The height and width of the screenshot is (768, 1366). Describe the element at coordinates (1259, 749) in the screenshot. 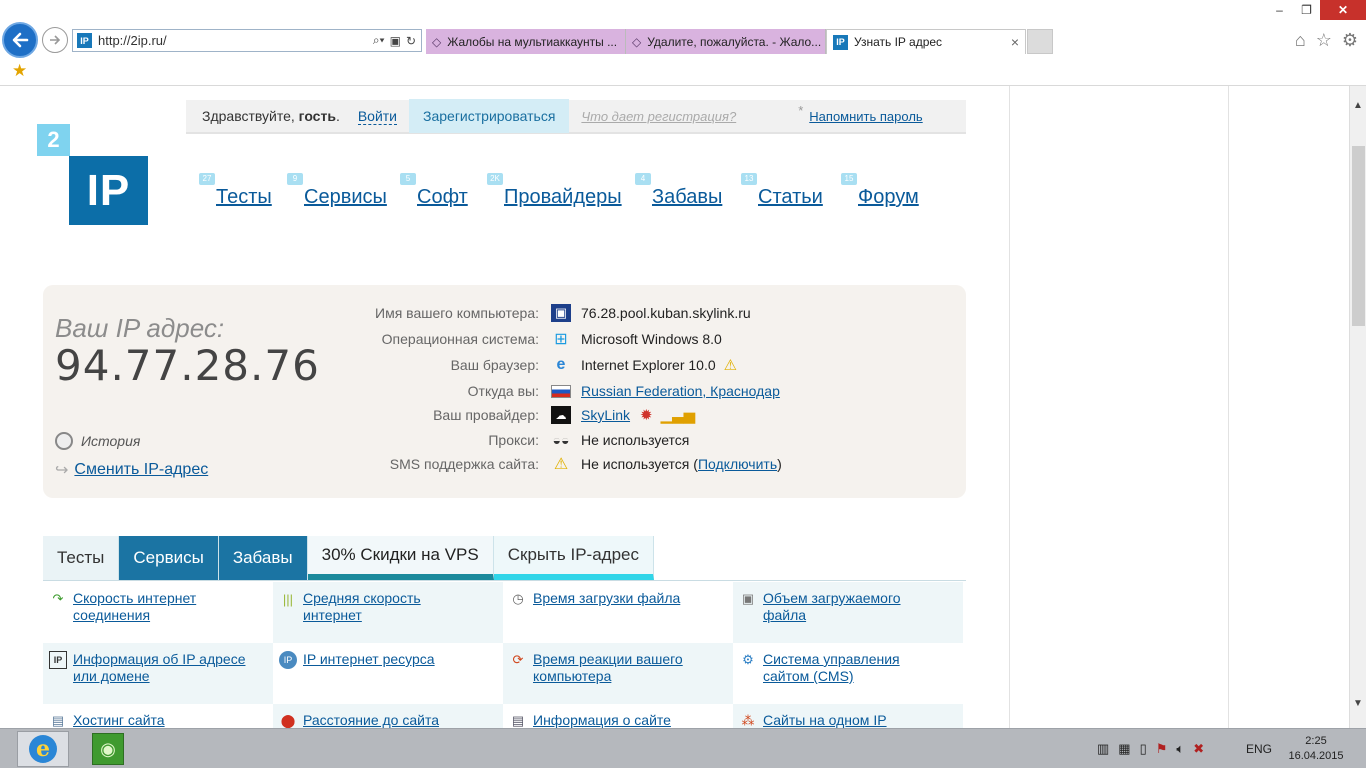

I see `language-indicator: ENG` at that location.